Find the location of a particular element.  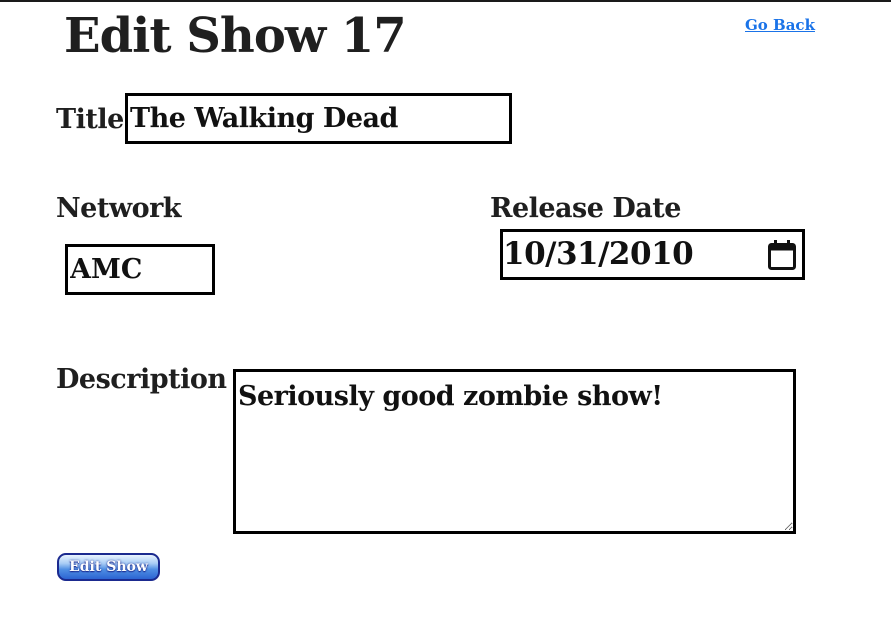

page-title: Edit Show 17 is located at coordinates (235, 36).